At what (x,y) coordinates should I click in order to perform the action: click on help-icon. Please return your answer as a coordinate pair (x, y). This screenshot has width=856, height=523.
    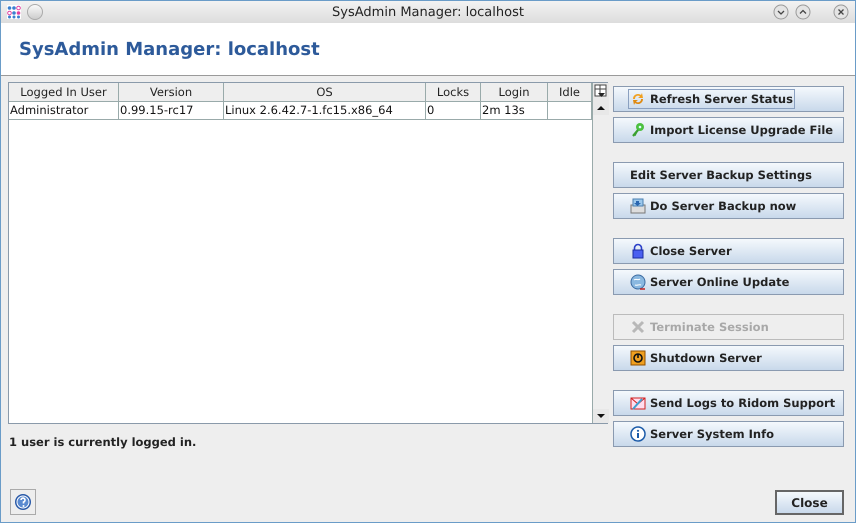
    Looking at the image, I should click on (23, 502).